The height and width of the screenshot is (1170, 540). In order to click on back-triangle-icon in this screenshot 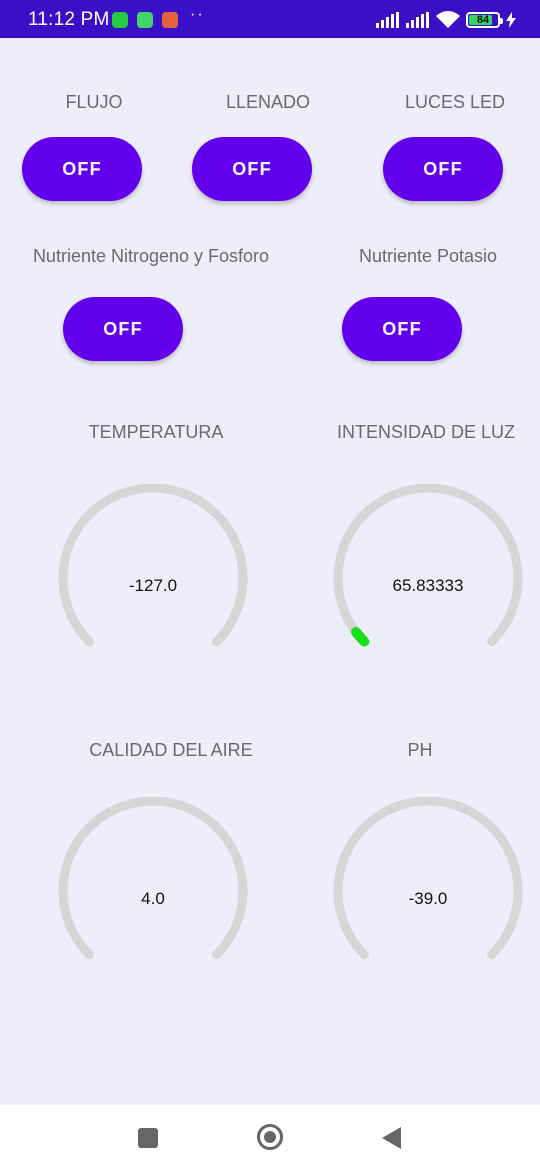, I will do `click(391, 1138)`.